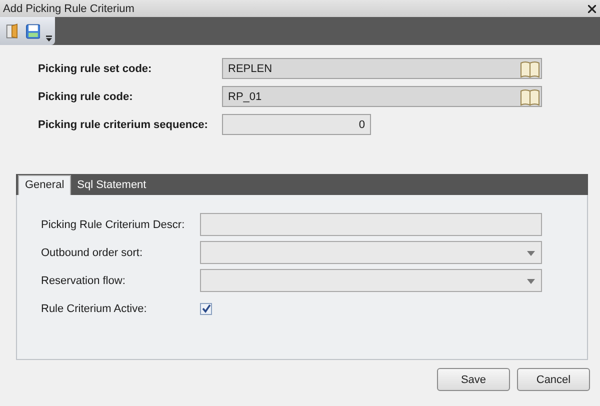 This screenshot has width=600, height=406. What do you see at coordinates (111, 185) in the screenshot?
I see `tab: Sql Statement` at bounding box center [111, 185].